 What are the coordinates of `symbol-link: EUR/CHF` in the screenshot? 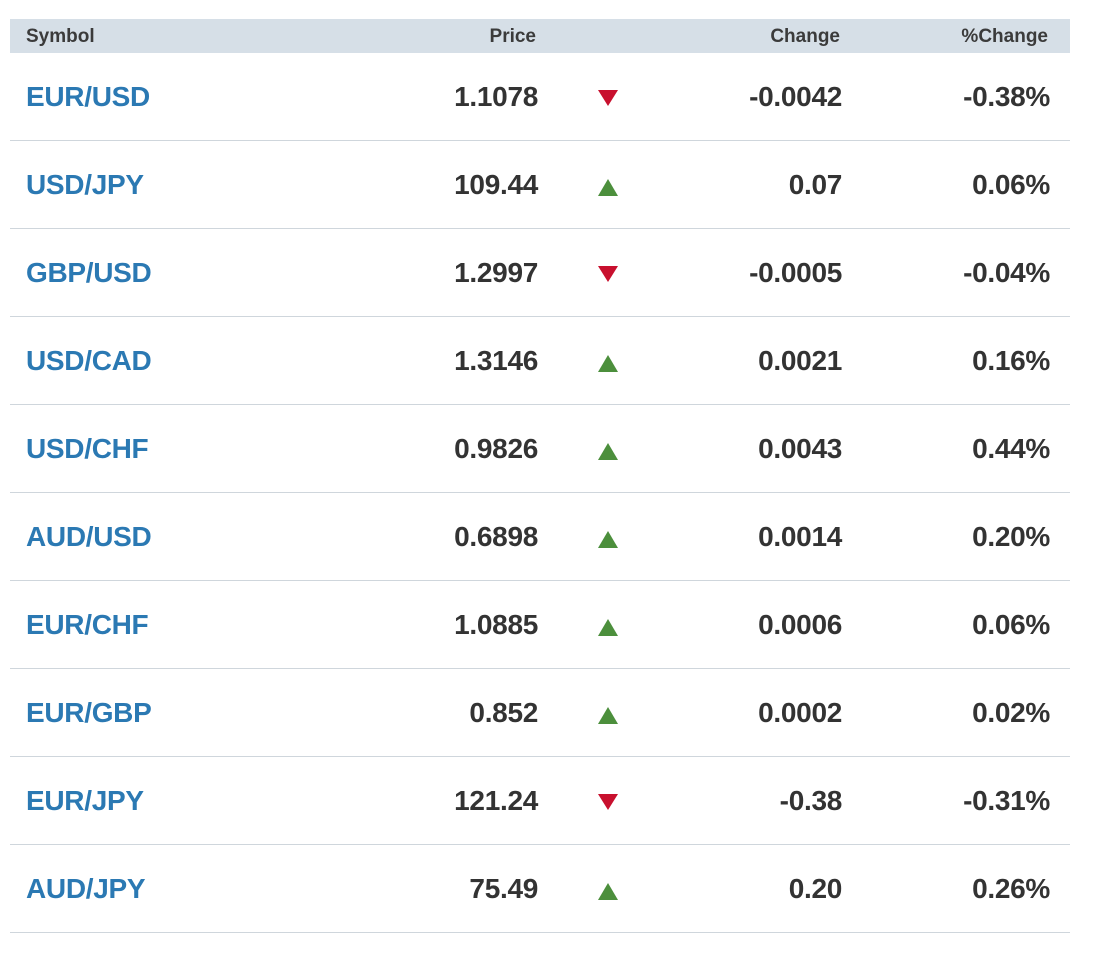 It's located at (87, 625).